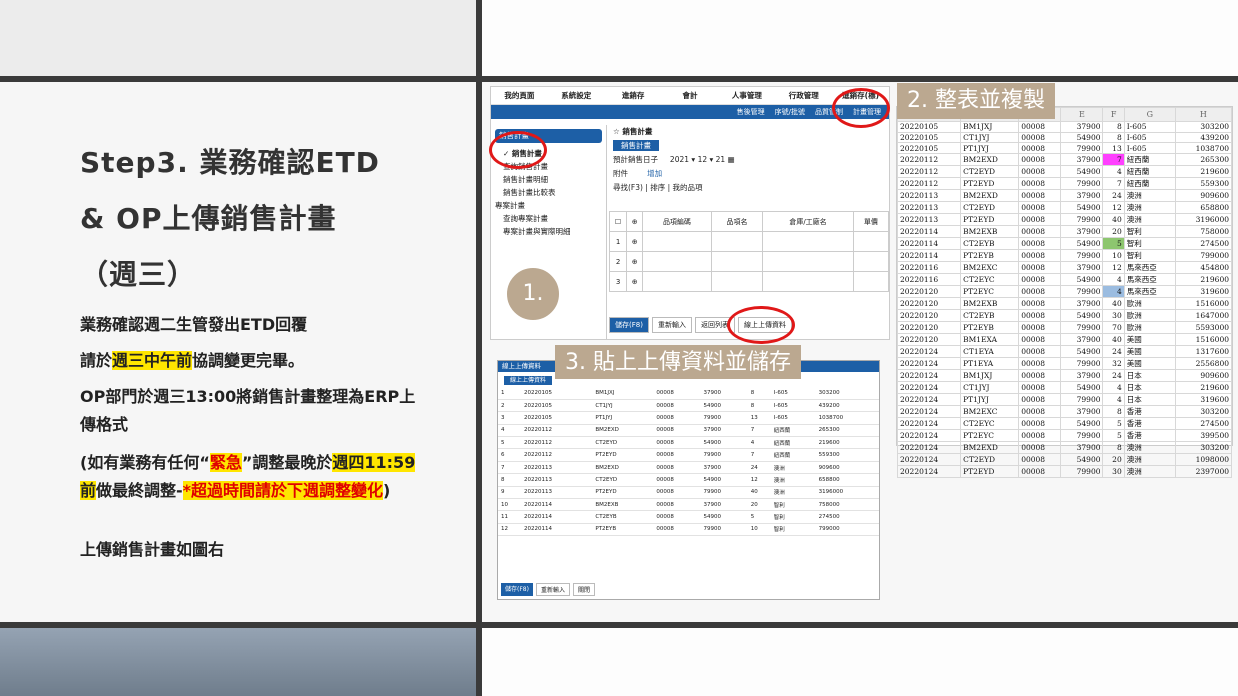  What do you see at coordinates (990, 460) in the screenshot?
I see `cell: CT2EYD` at bounding box center [990, 460].